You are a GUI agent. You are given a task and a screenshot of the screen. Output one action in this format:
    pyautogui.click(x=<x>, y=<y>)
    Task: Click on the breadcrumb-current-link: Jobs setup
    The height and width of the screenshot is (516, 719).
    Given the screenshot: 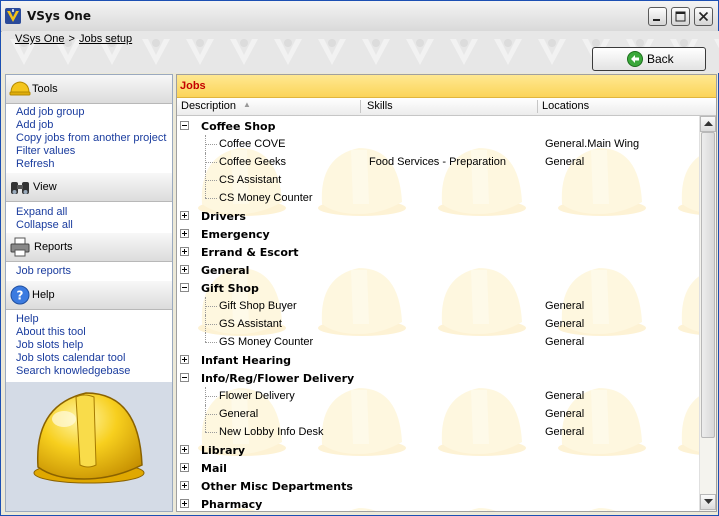 What is the action you would take?
    pyautogui.click(x=105, y=39)
    